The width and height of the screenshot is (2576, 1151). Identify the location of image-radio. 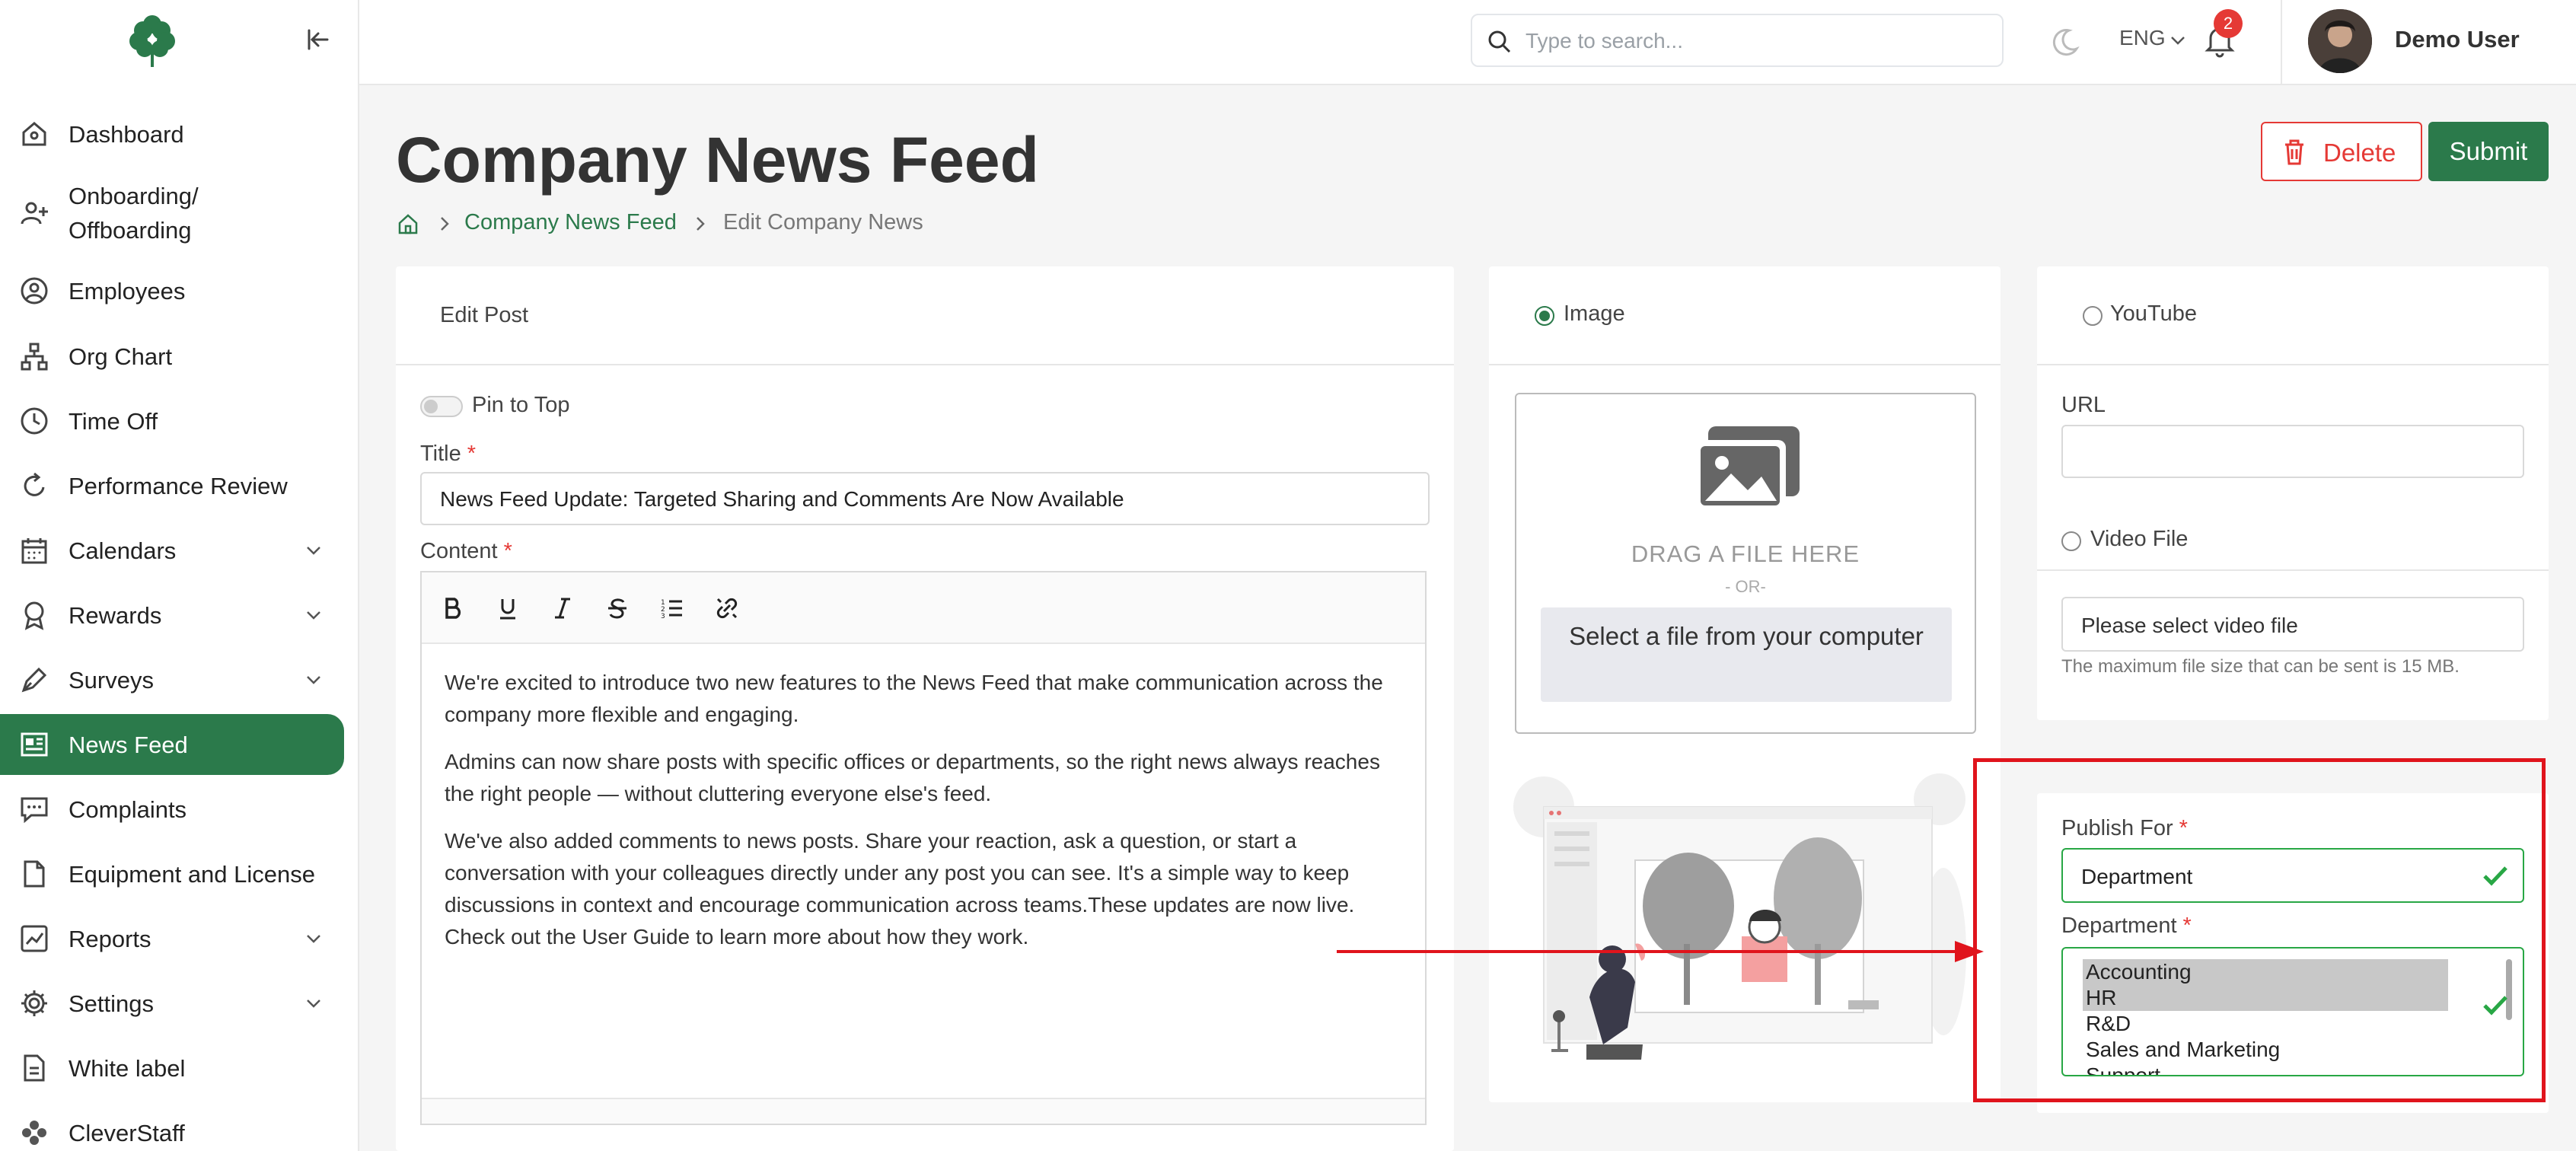
(1545, 316).